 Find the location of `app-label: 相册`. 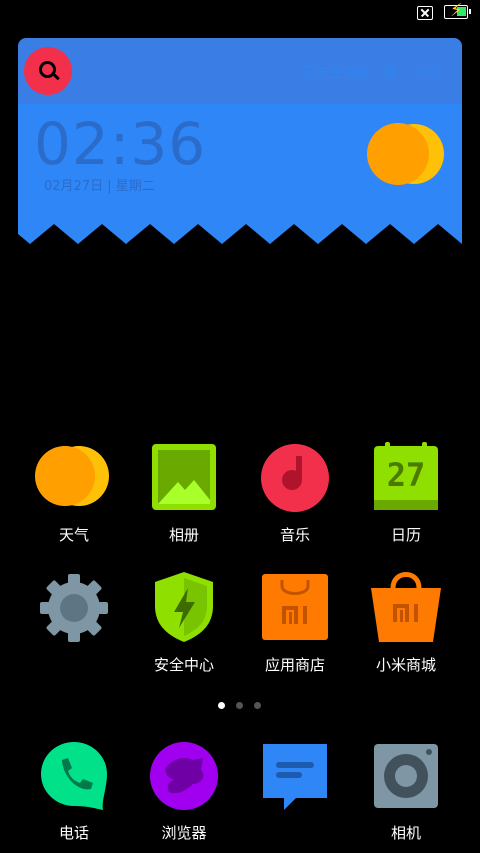

app-label: 相册 is located at coordinates (183, 535).